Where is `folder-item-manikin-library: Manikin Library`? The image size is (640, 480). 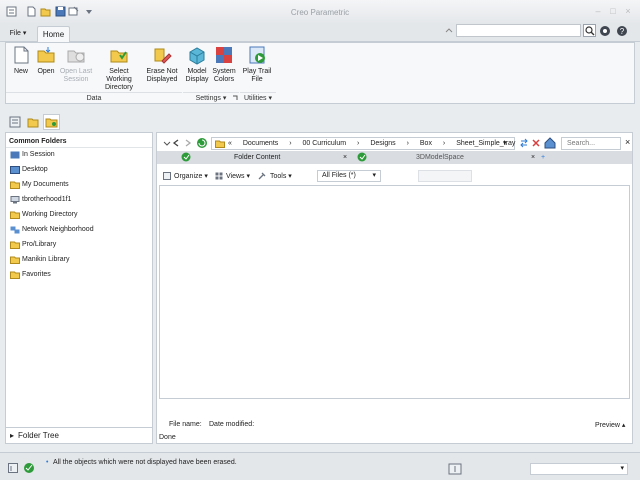
folder-item-manikin-library: Manikin Library is located at coordinates (38, 260).